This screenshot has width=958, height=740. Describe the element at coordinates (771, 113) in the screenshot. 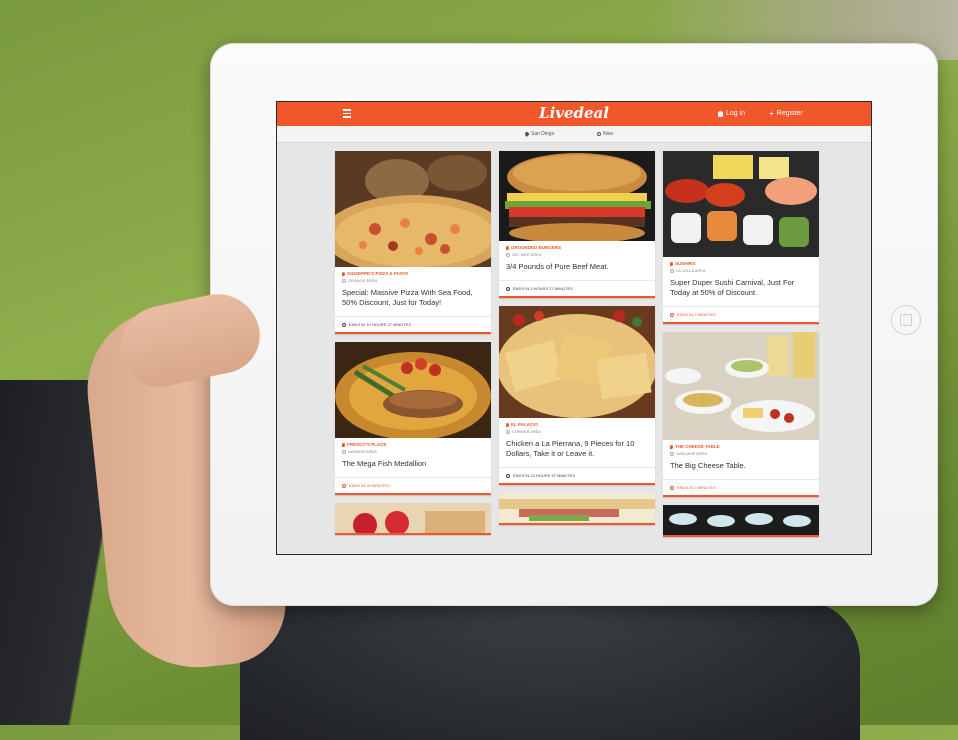

I see `plus-icon: +` at that location.